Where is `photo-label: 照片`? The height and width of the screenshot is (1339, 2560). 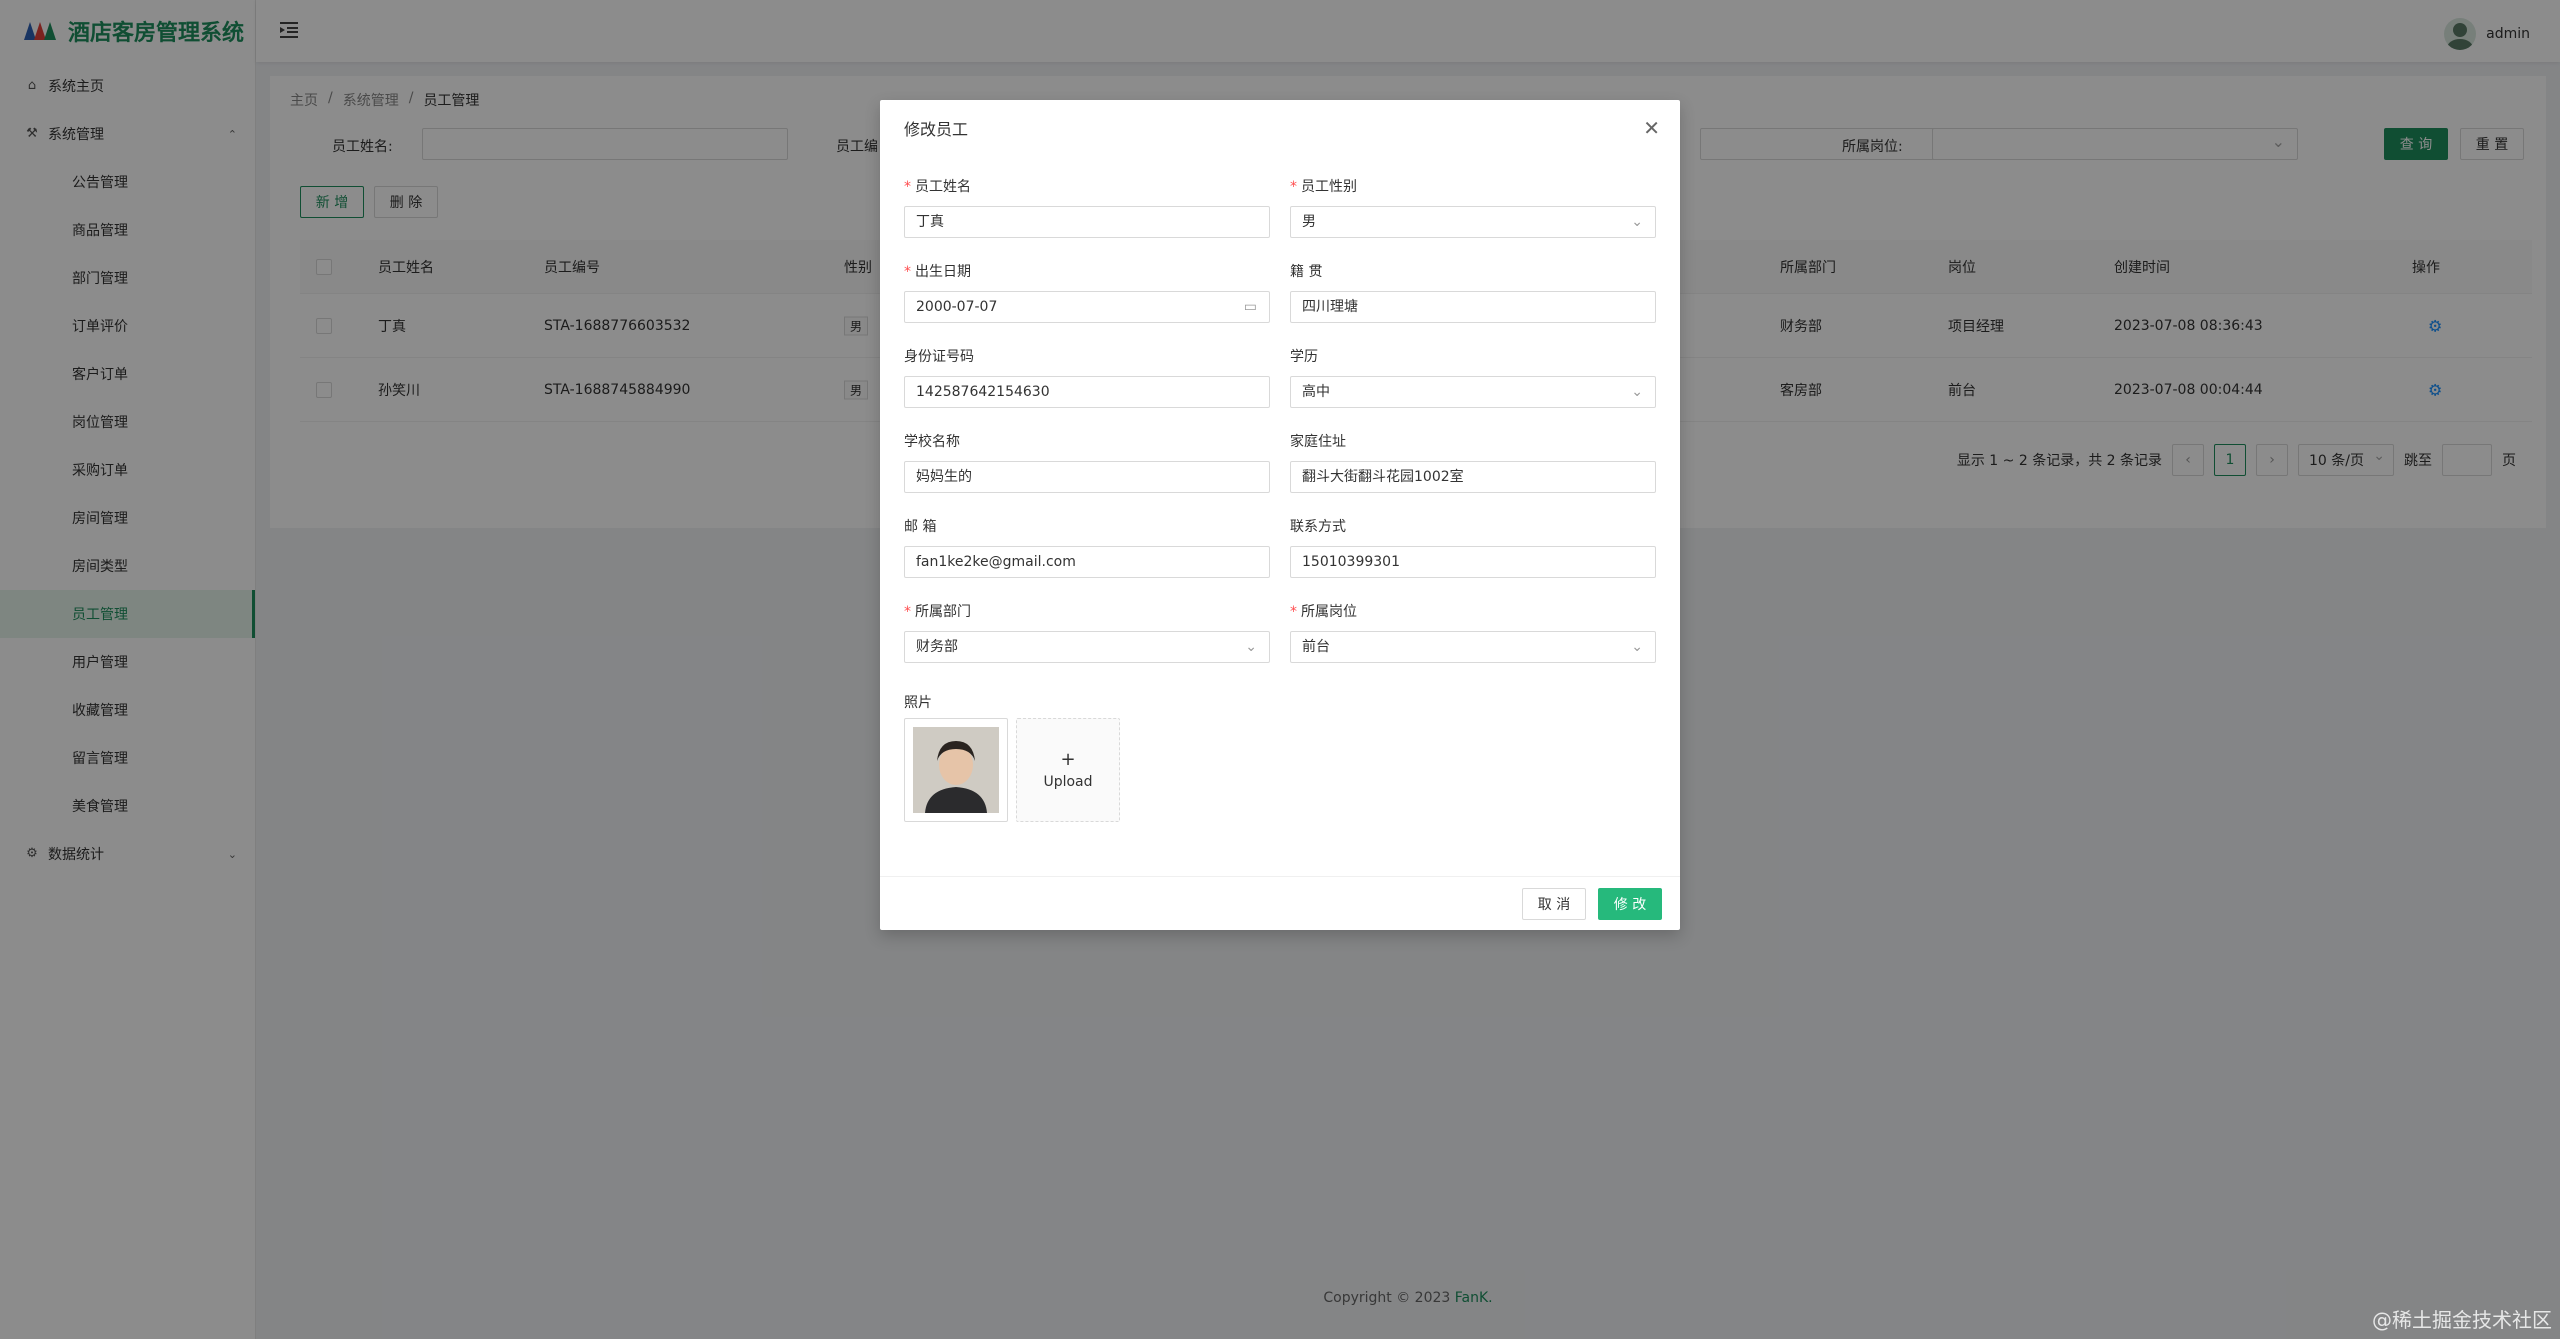
photo-label: 照片 is located at coordinates (918, 703).